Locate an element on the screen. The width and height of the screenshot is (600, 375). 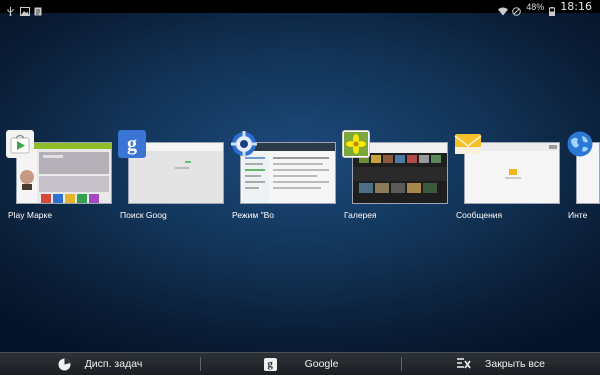
recent-app-card-messages: Сообщения is located at coordinates (515, 178).